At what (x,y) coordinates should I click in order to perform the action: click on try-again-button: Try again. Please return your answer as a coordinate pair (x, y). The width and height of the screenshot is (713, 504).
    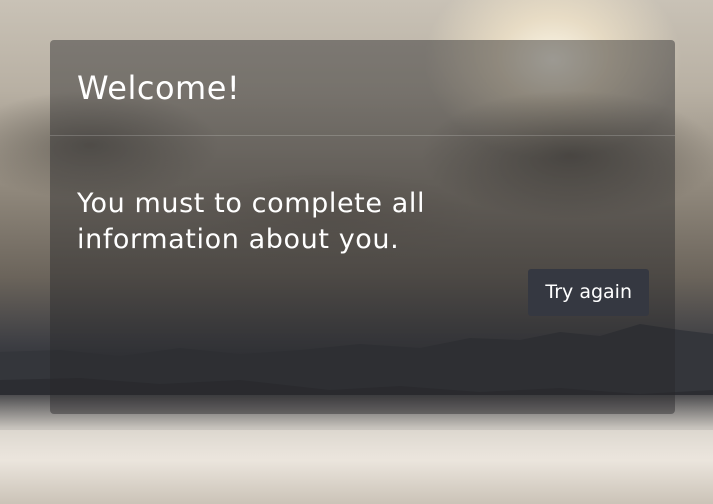
    Looking at the image, I should click on (588, 292).